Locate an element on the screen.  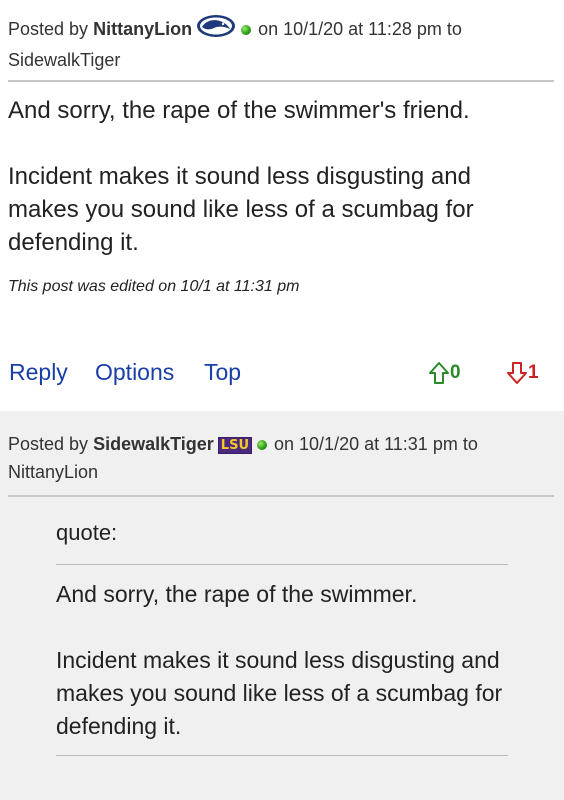
upvote-button: 0 is located at coordinates (444, 373).